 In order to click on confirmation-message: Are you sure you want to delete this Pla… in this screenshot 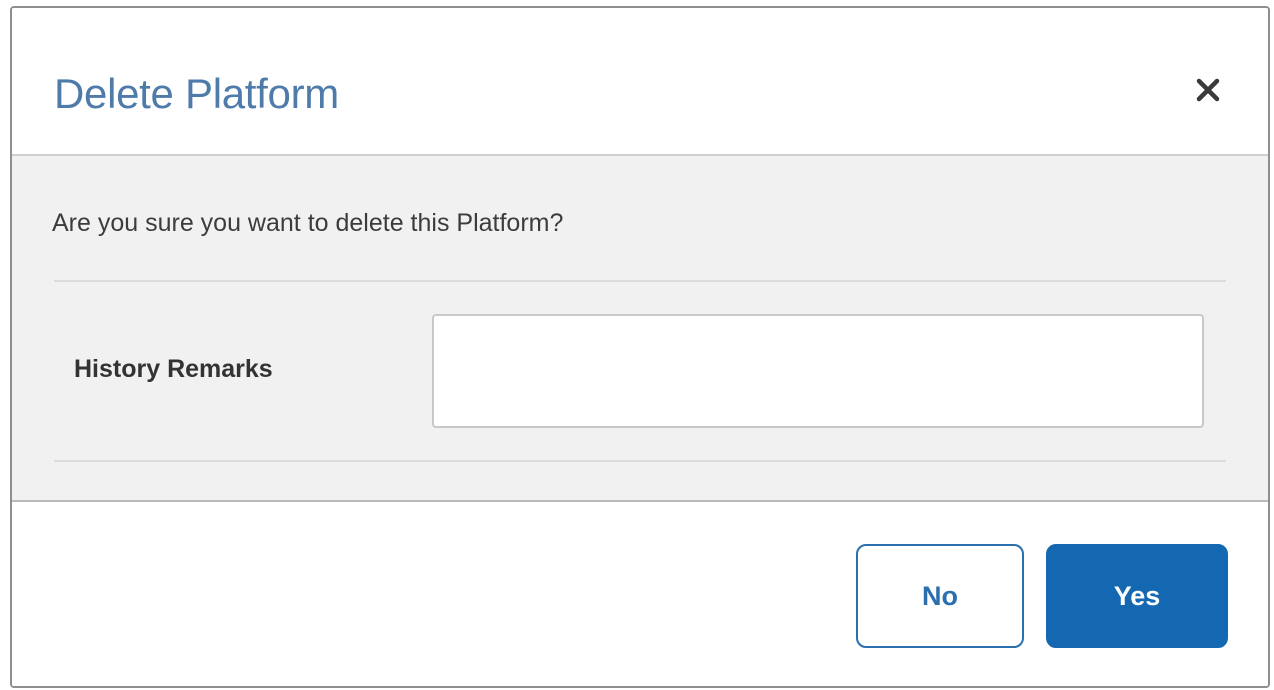, I will do `click(308, 223)`.